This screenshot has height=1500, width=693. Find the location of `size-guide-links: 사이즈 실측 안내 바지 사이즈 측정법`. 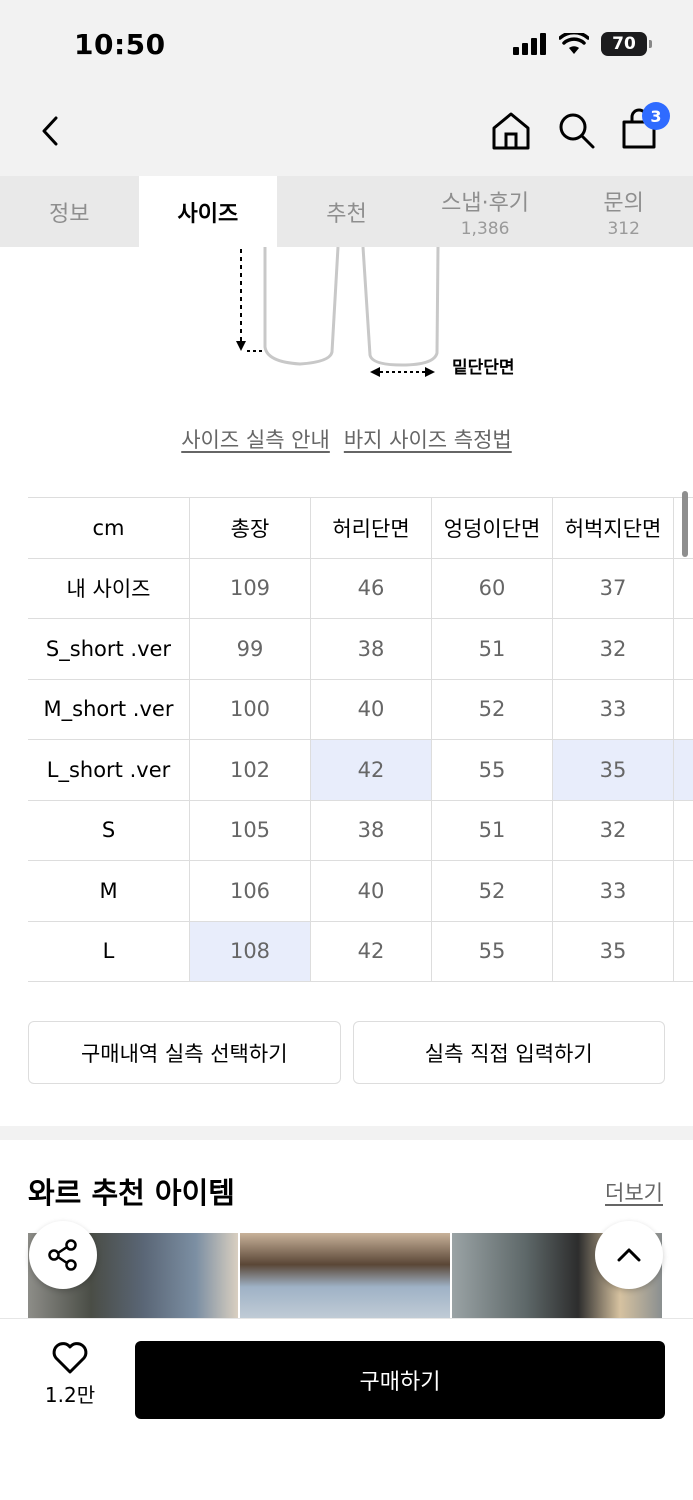

size-guide-links: 사이즈 실측 안내 바지 사이즈 측정법 is located at coordinates (346, 439).